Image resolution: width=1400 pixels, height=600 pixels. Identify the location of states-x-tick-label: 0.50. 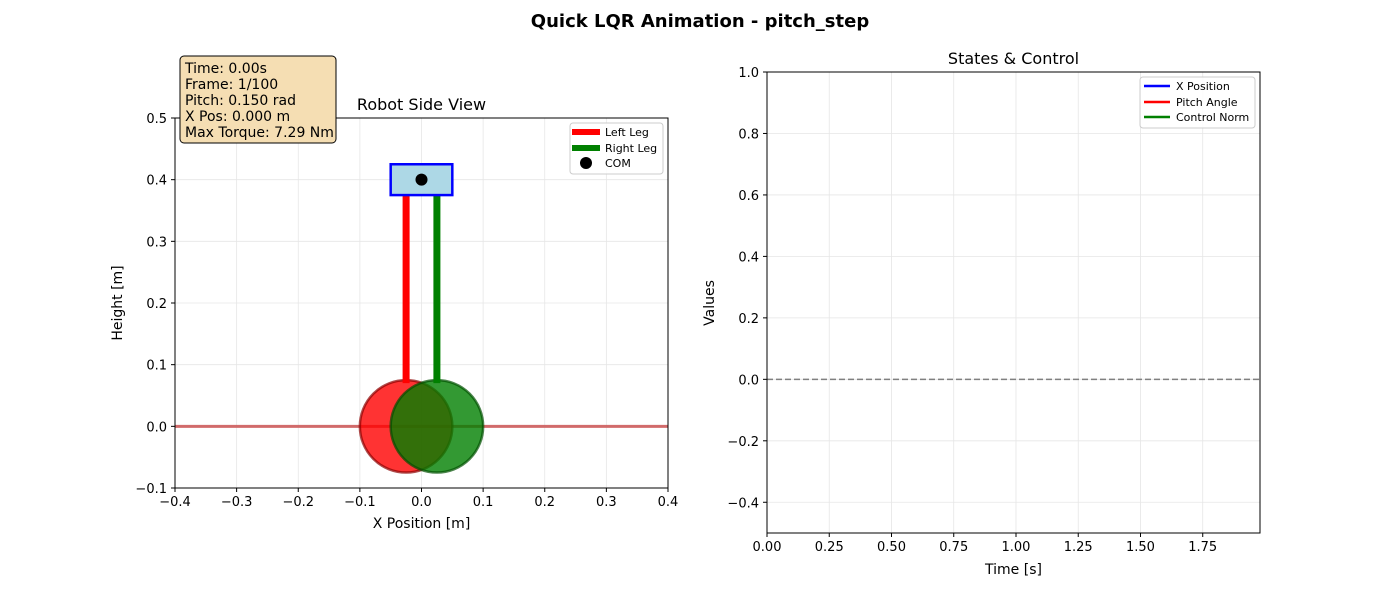
(891, 547).